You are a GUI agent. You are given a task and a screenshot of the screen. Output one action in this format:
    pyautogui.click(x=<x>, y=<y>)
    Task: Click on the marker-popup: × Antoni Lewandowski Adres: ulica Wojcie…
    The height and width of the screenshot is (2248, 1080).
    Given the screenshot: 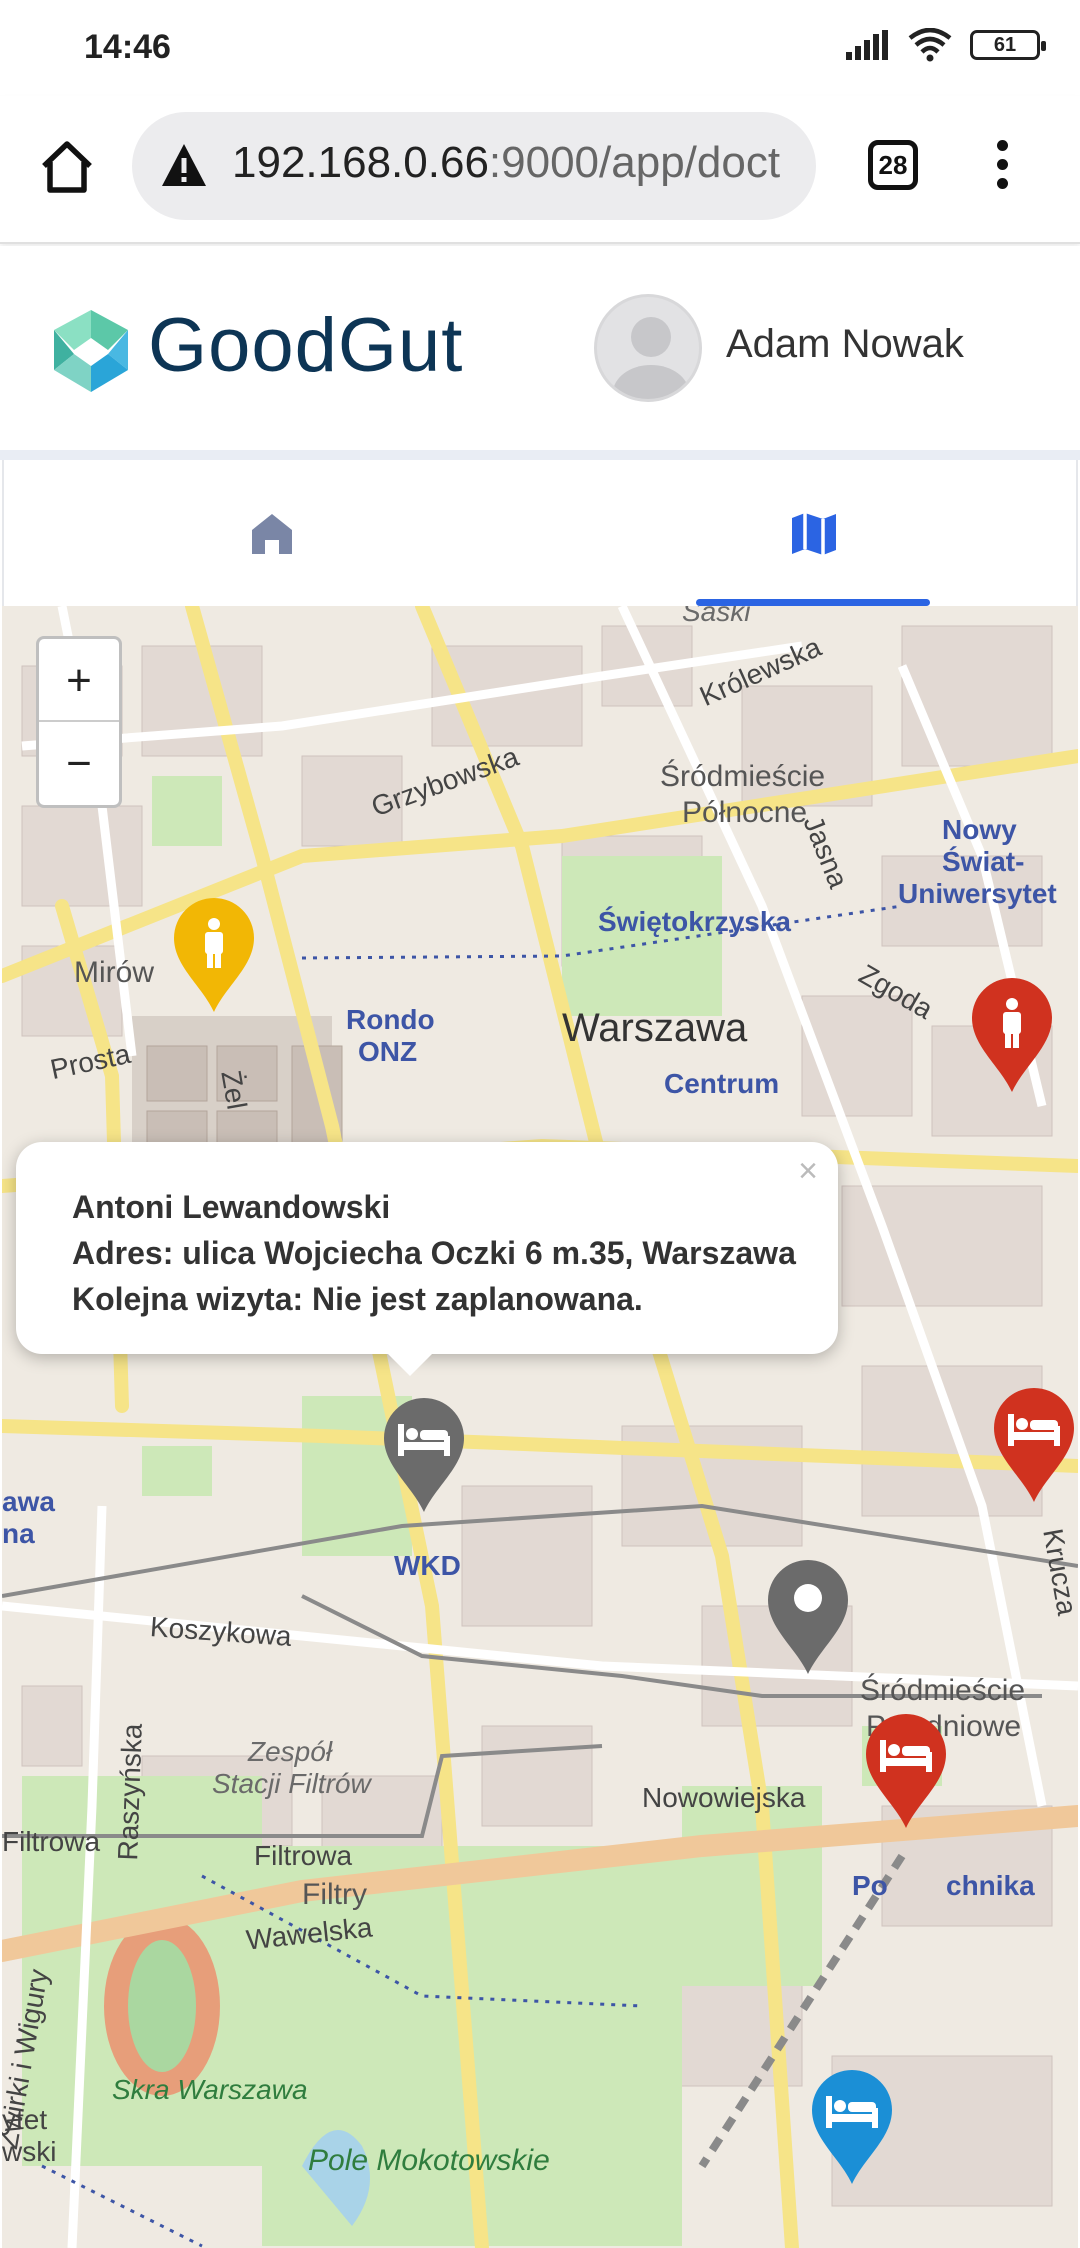 What is the action you would take?
    pyautogui.click(x=427, y=1248)
    